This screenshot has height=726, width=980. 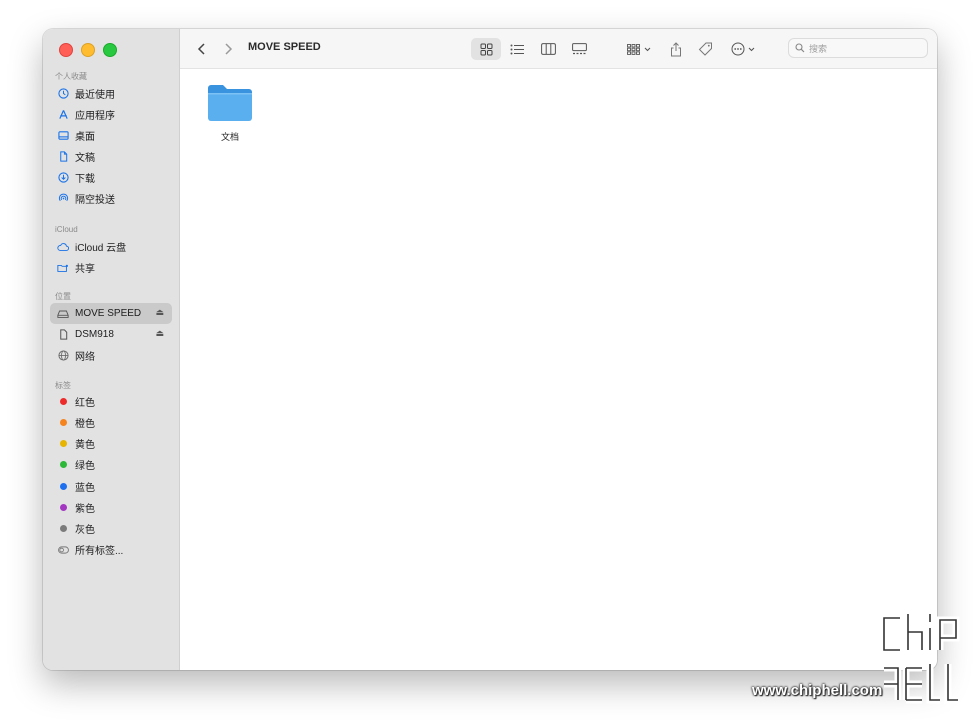 What do you see at coordinates (108, 313) in the screenshot?
I see `sidebar-item-label: MOVE SPEED` at bounding box center [108, 313].